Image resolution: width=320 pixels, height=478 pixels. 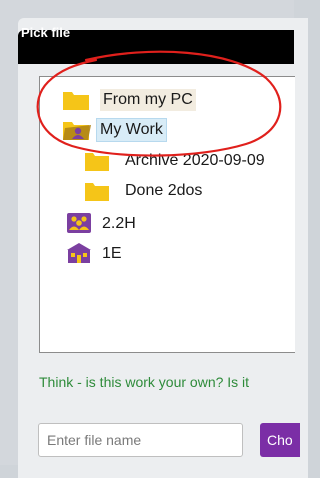 I want to click on tree-item-label: From my PC, so click(x=148, y=100).